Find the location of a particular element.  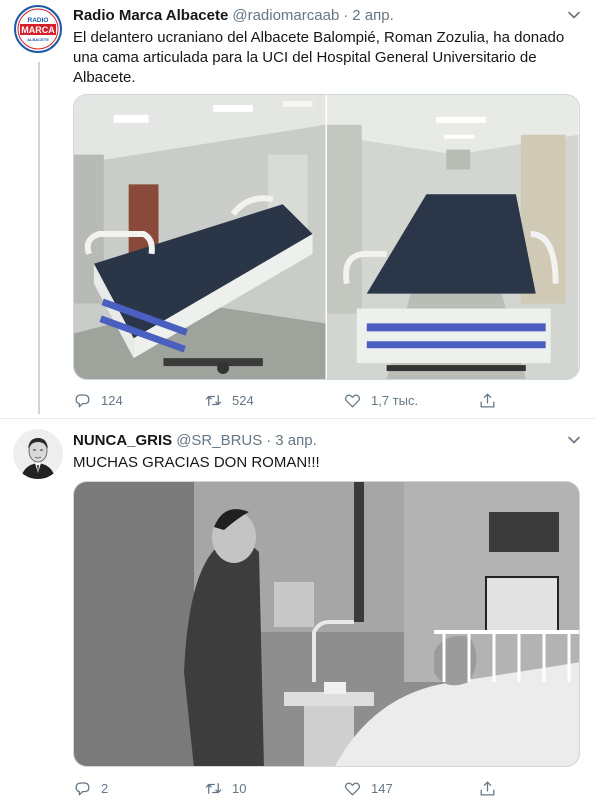

avatar is located at coordinates (38, 454).